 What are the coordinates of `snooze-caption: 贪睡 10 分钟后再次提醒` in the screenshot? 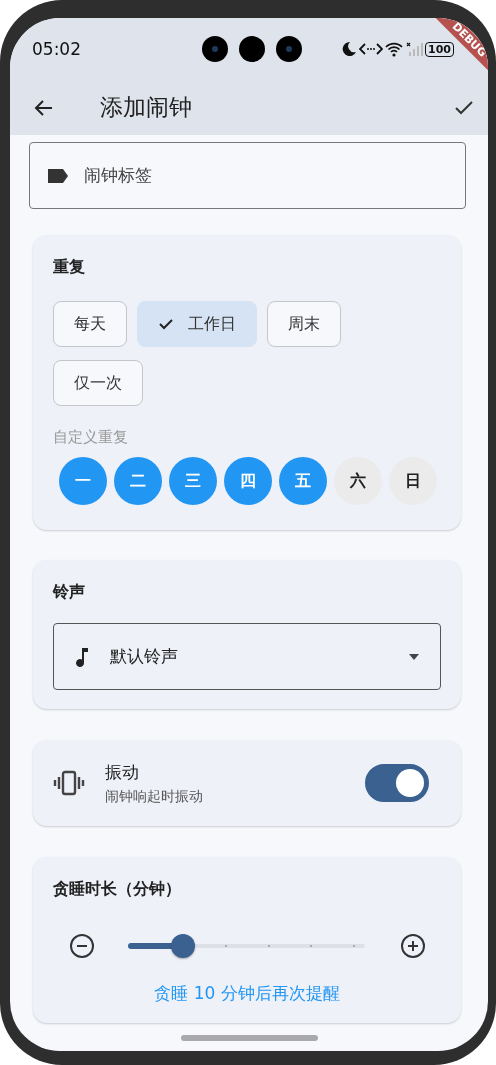 It's located at (247, 993).